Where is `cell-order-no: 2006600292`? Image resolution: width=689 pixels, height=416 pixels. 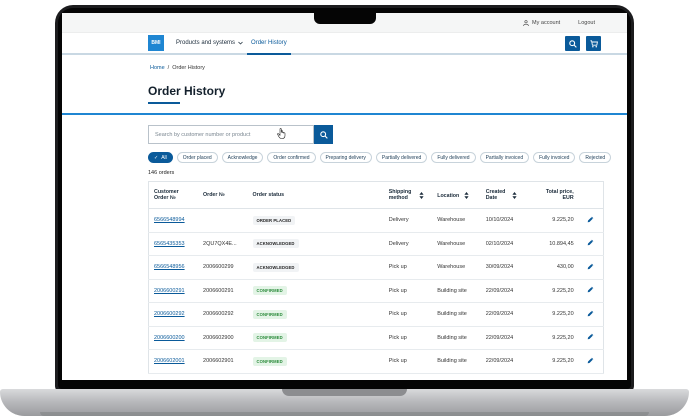 cell-order-no: 2006600292 is located at coordinates (223, 314).